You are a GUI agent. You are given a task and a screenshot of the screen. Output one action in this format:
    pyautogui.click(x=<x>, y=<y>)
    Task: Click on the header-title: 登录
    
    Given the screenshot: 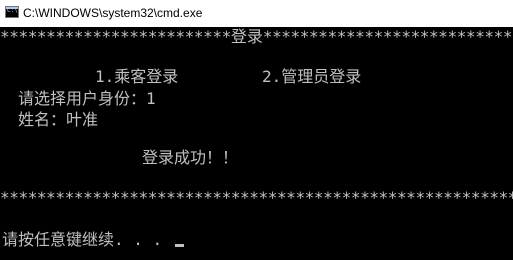 What is the action you would take?
    pyautogui.click(x=246, y=37)
    